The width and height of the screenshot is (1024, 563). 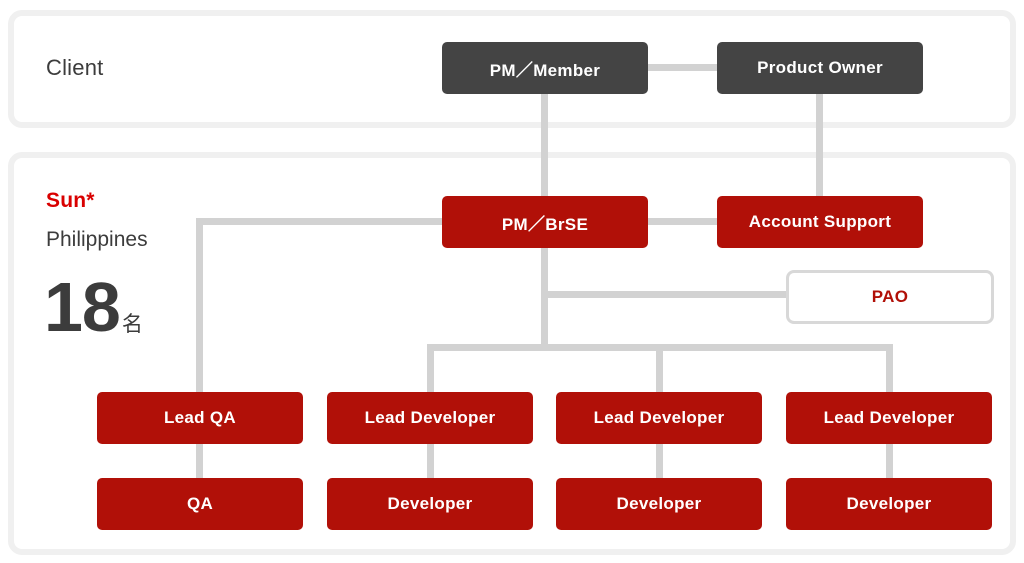 What do you see at coordinates (889, 504) in the screenshot?
I see `node-developer-3: Developer` at bounding box center [889, 504].